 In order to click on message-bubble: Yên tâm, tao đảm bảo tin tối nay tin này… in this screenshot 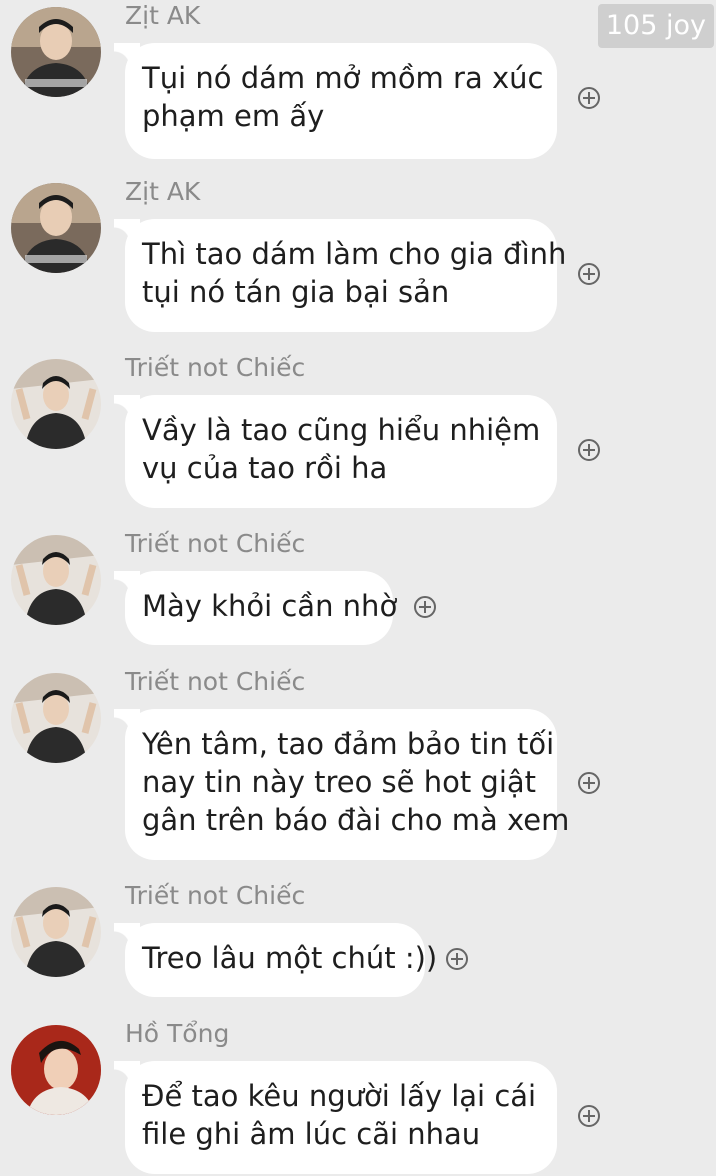, I will do `click(342, 784)`.